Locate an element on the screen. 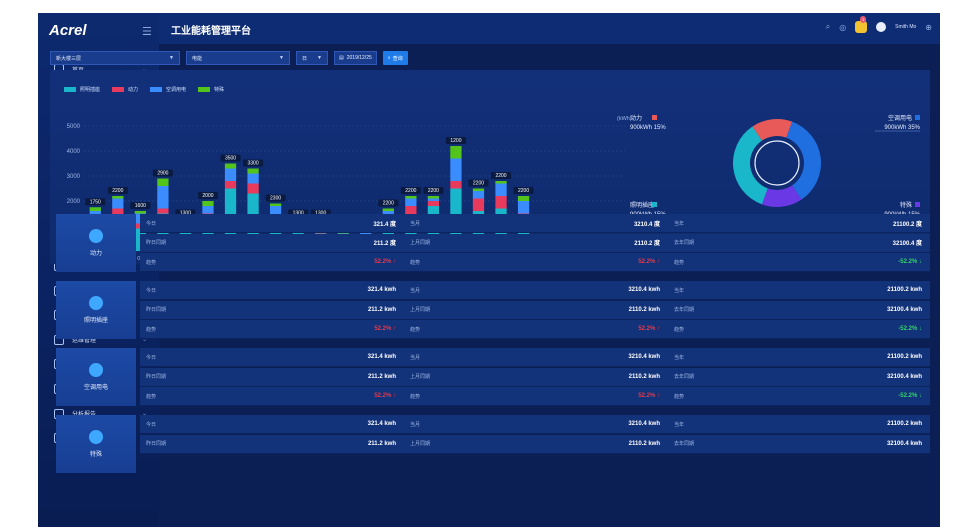 The height and width of the screenshot is (527, 960). avatar is located at coordinates (881, 27).